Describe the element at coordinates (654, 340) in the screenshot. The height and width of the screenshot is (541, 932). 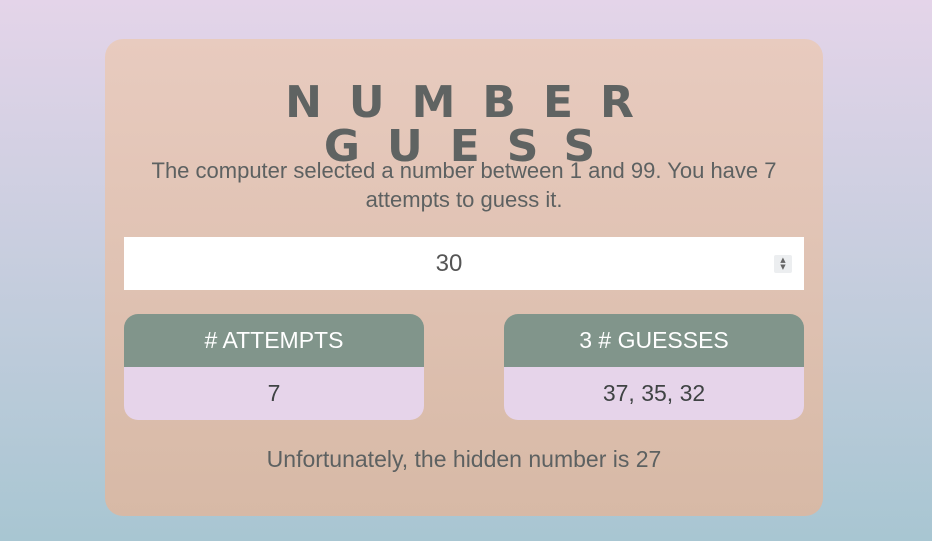
I see `guesses-header: 3 # GUESSES` at that location.